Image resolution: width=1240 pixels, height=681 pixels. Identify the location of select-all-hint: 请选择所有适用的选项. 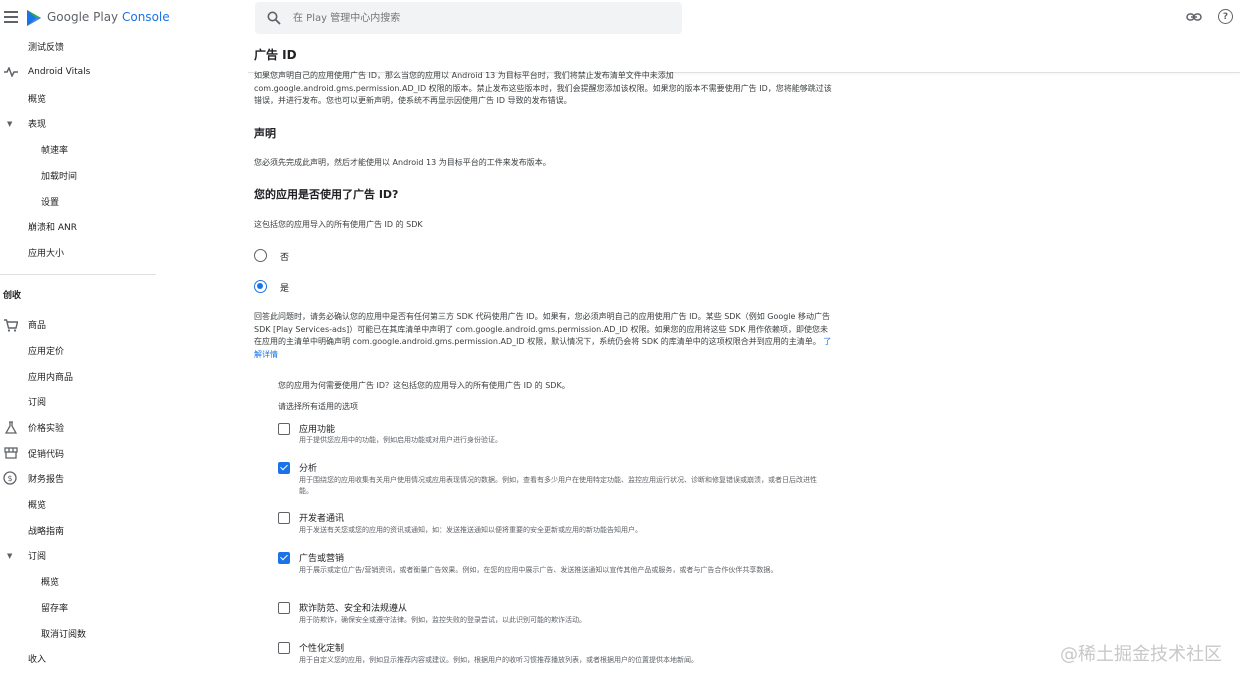
(318, 406).